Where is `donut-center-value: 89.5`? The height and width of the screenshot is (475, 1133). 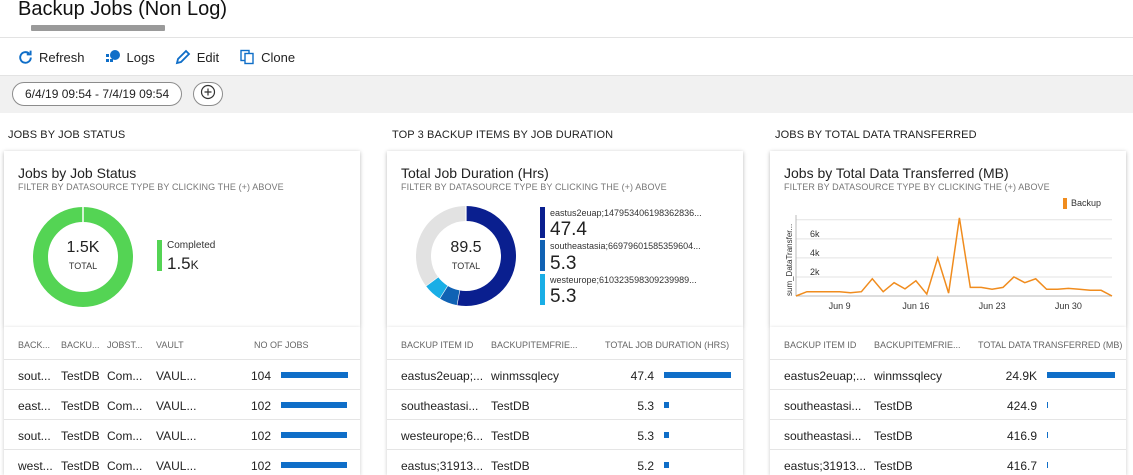 donut-center-value: 89.5 is located at coordinates (466, 247).